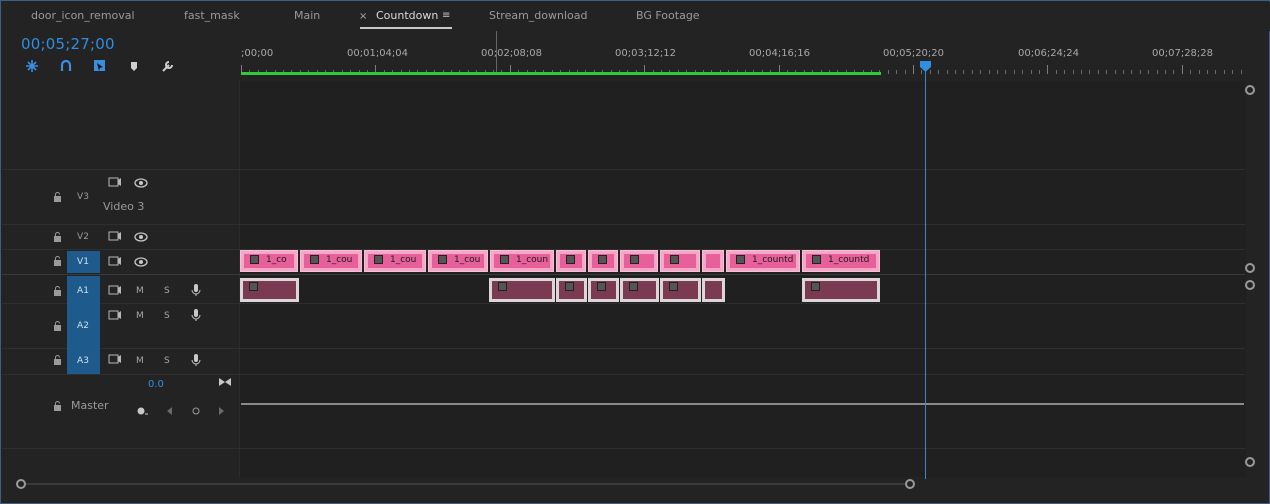 The height and width of the screenshot is (504, 1270). I want to click on h-scroll-left-handle, so click(21, 484).